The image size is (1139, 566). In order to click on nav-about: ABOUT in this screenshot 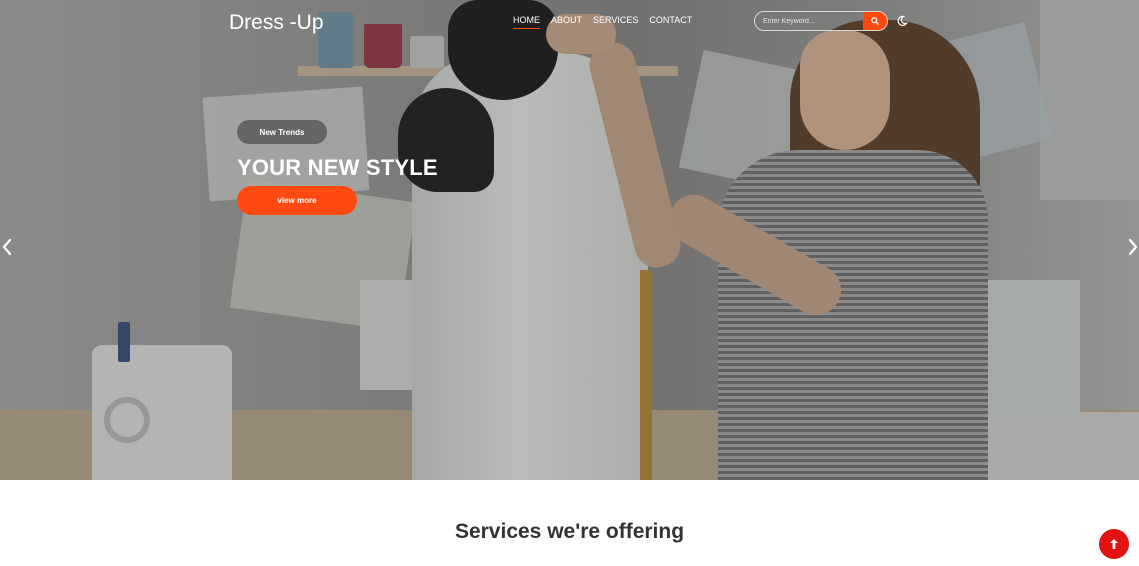, I will do `click(566, 22)`.